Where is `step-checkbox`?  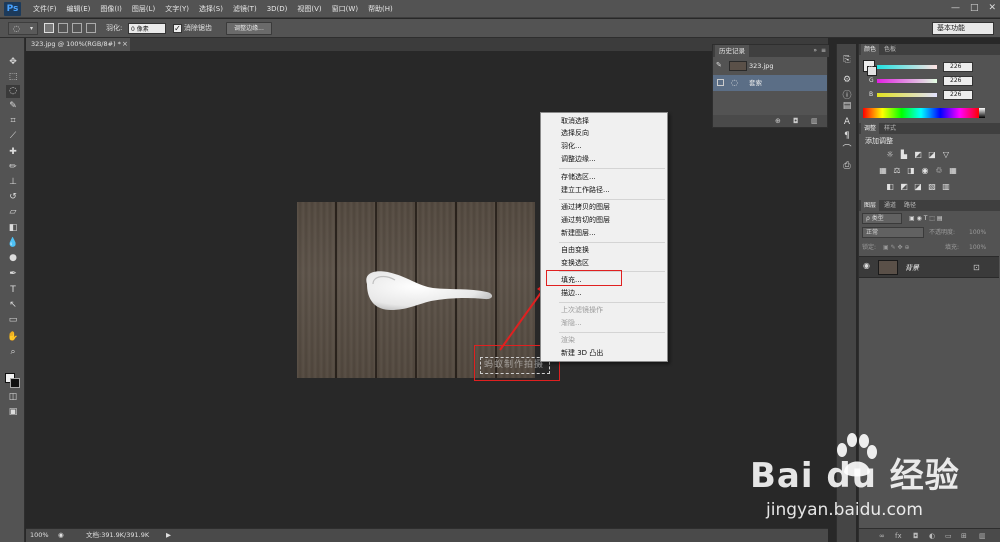
step-checkbox is located at coordinates (720, 82).